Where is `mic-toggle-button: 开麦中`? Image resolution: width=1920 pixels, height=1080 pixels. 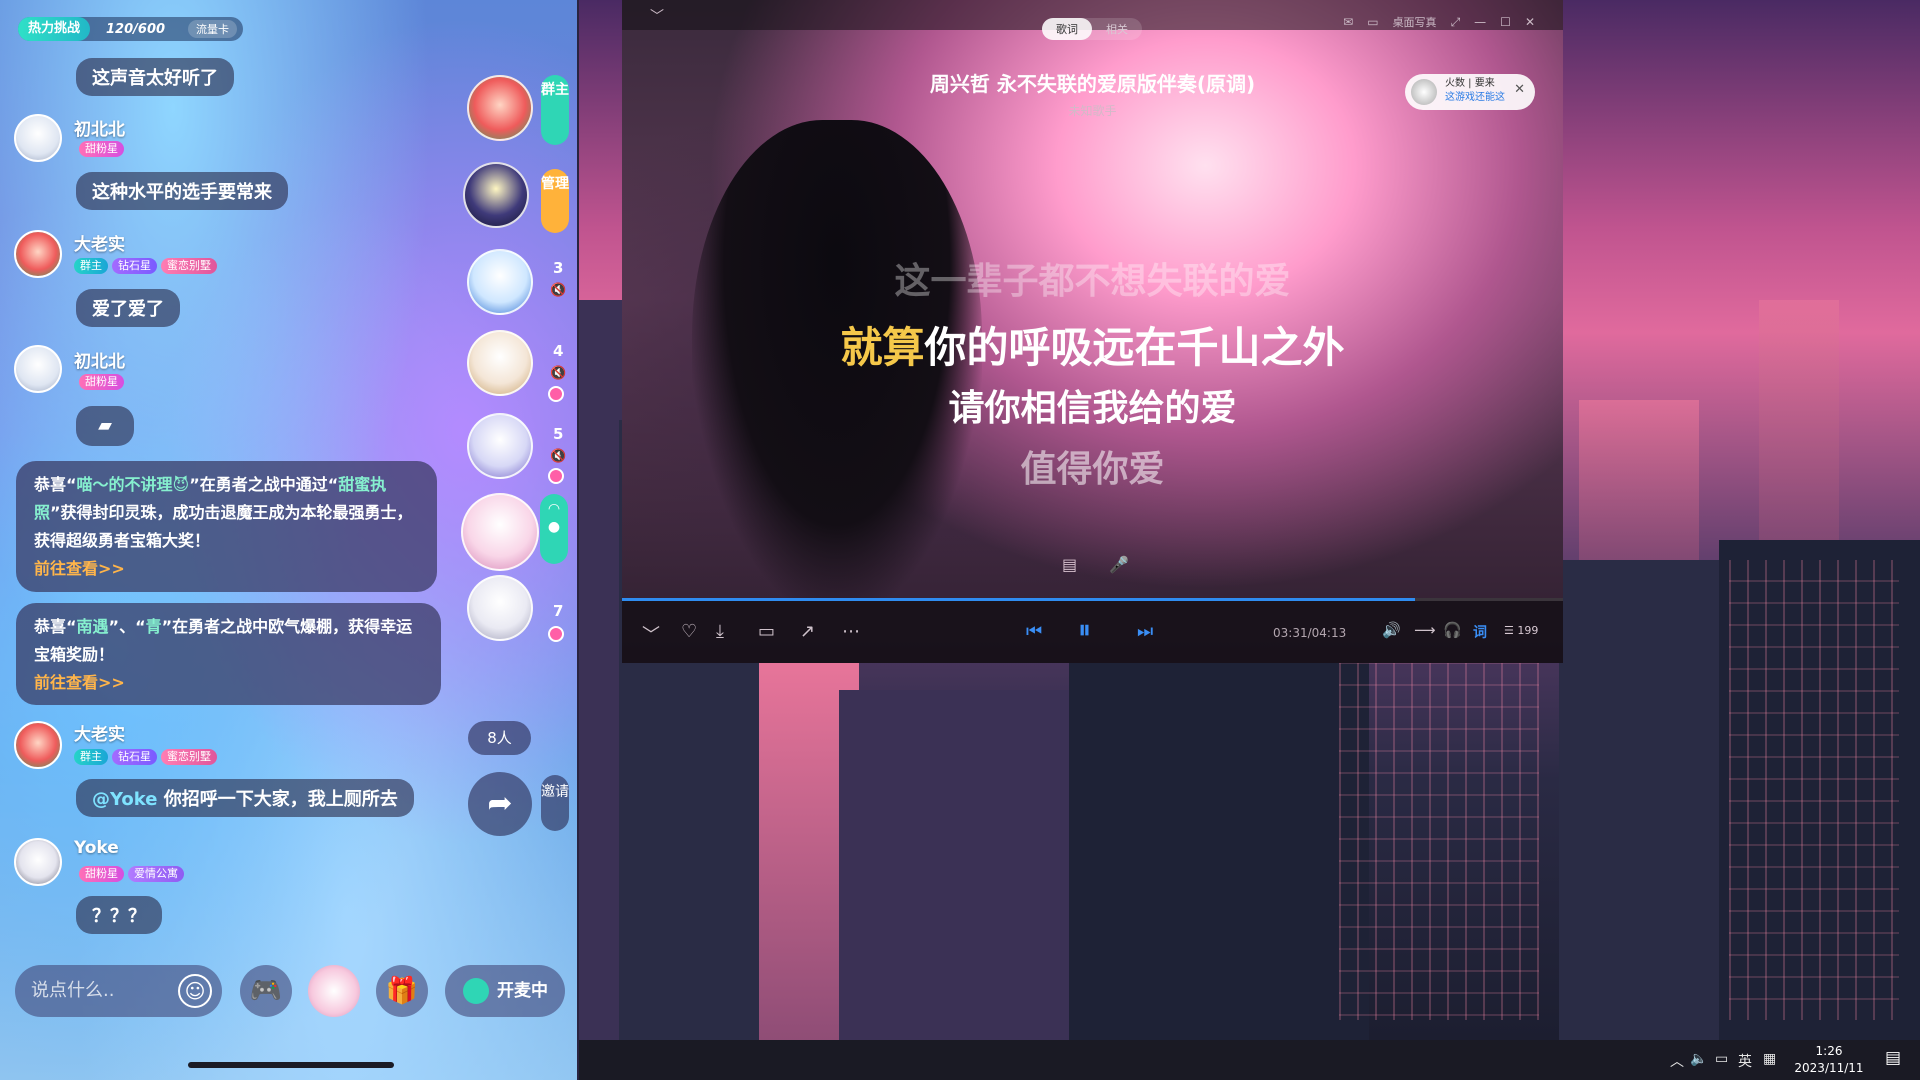 mic-toggle-button: 开麦中 is located at coordinates (505, 991).